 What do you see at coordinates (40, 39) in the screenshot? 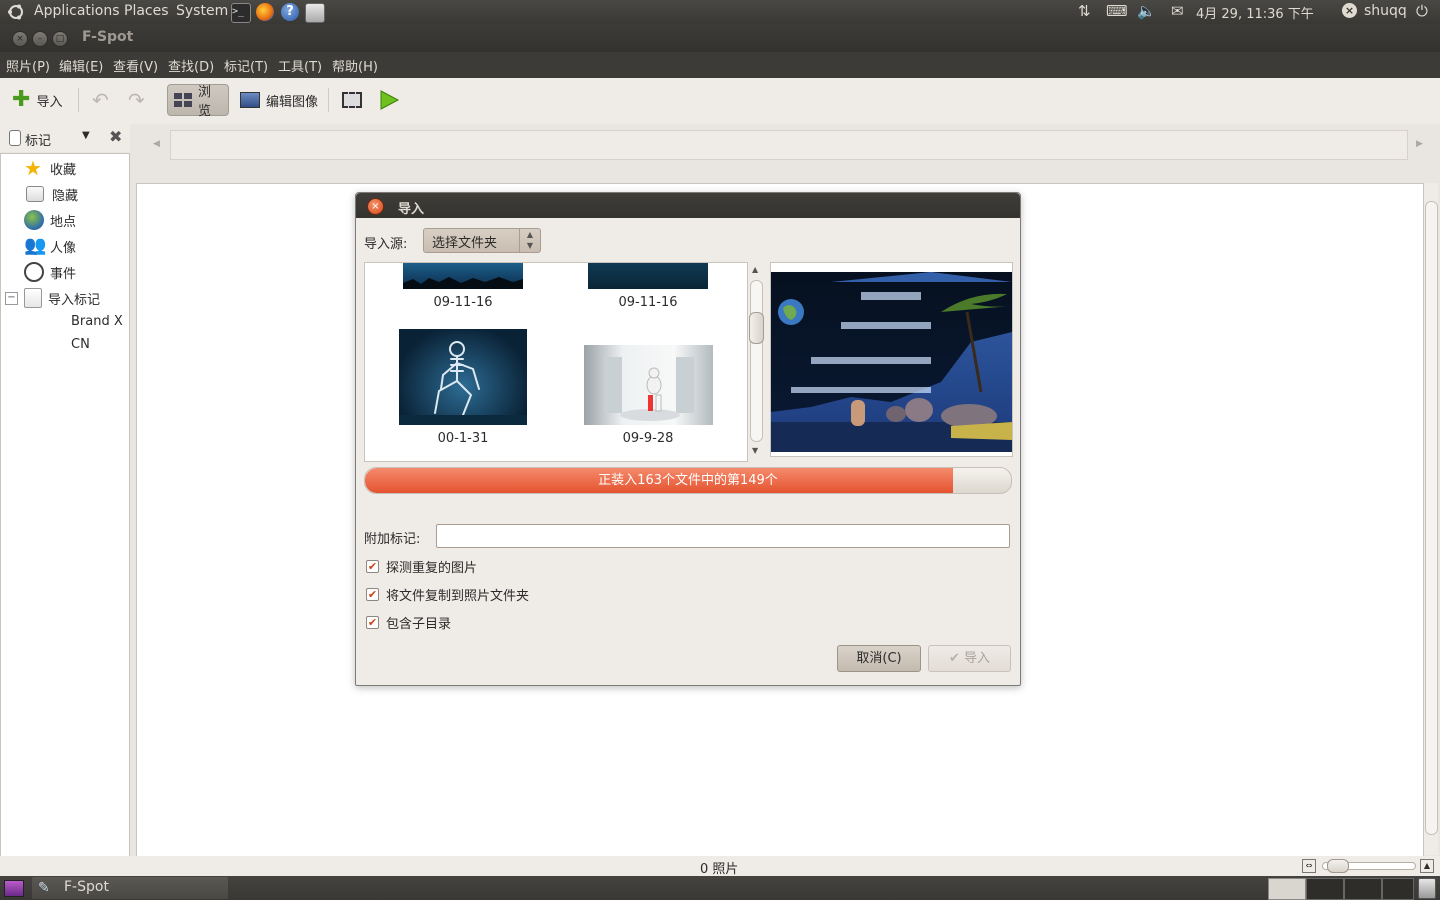
I see `minimize-window-button: –` at bounding box center [40, 39].